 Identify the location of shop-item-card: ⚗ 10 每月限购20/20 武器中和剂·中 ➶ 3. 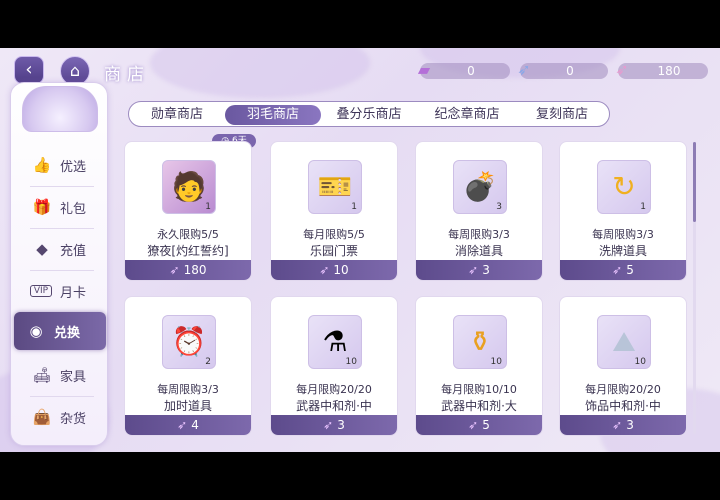
(334, 366).